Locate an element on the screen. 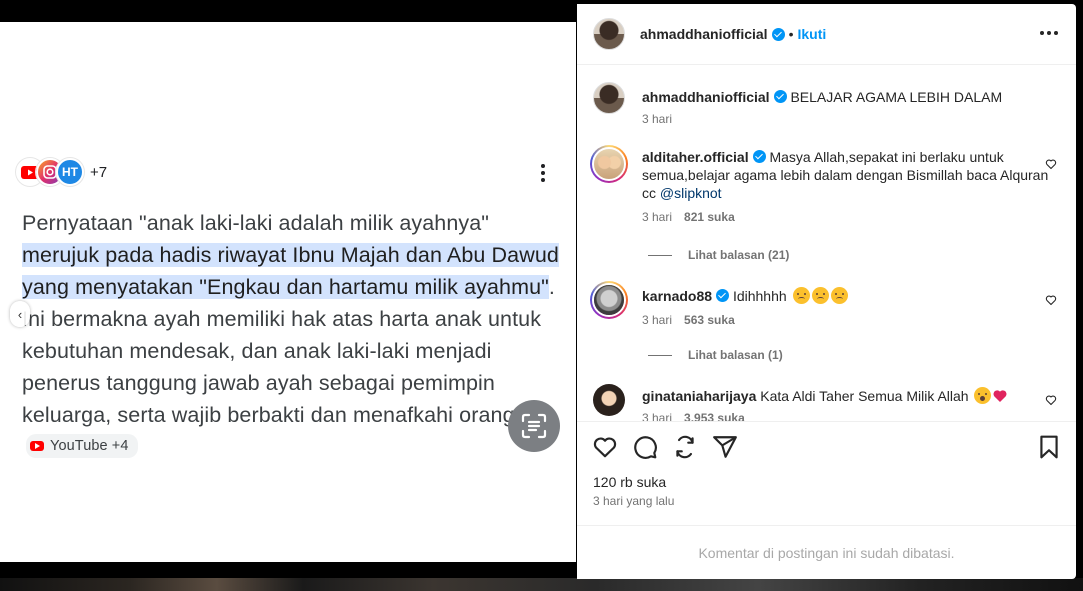 This screenshot has width=1083, height=591. comment-username: karnado88 is located at coordinates (677, 296).